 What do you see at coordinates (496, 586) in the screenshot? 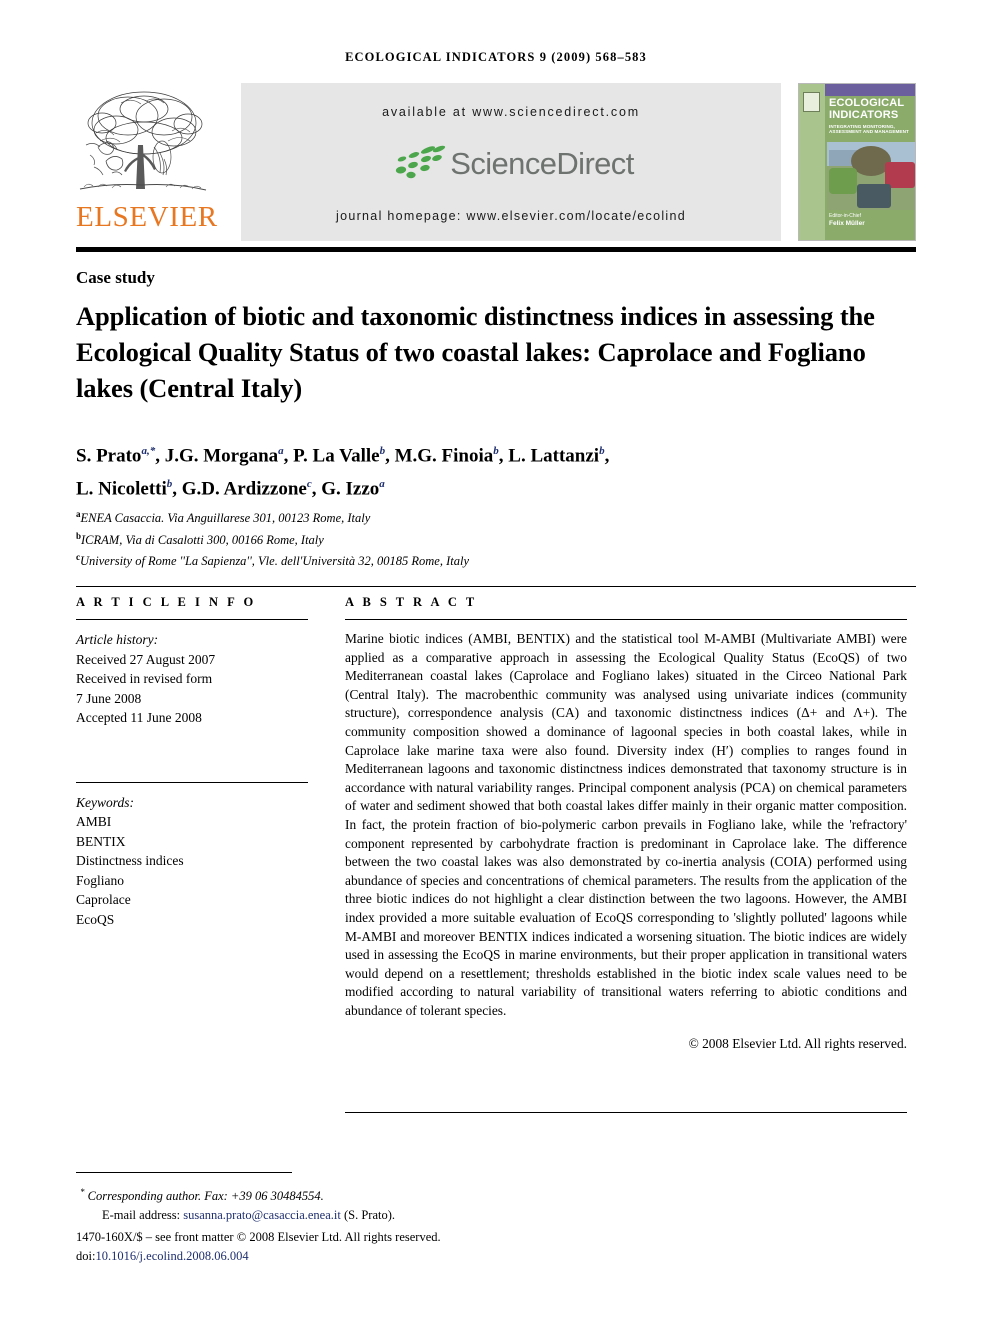
I see `info-section-top-rule` at bounding box center [496, 586].